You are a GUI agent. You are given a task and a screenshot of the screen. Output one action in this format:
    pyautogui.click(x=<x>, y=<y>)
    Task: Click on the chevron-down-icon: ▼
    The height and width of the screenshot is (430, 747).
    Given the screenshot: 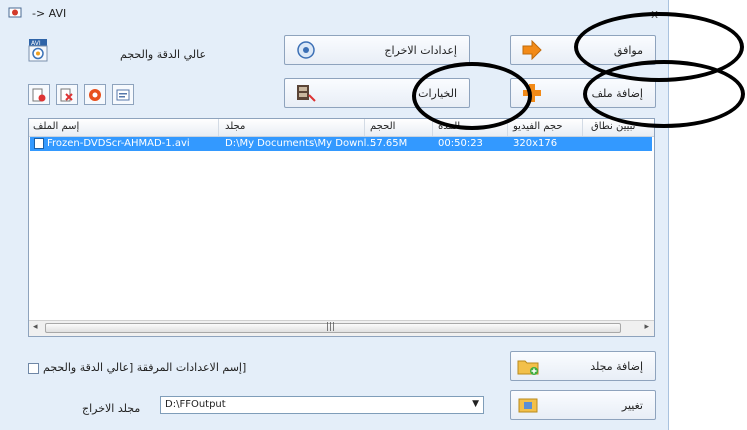 What is the action you would take?
    pyautogui.click(x=475, y=404)
    